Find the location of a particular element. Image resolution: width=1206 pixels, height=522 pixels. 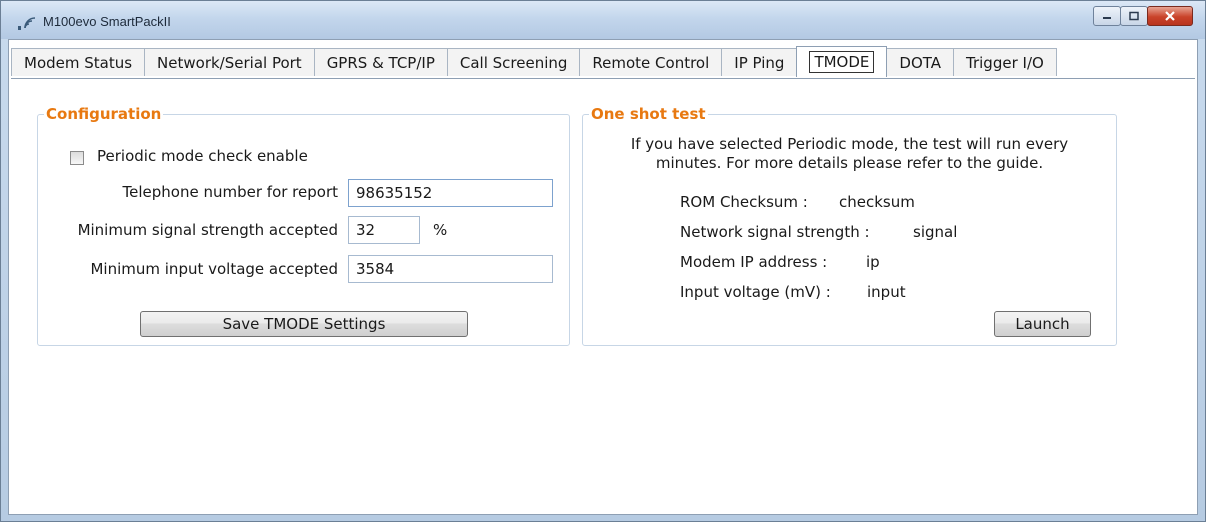

tab-label: Call Screening is located at coordinates (513, 62).